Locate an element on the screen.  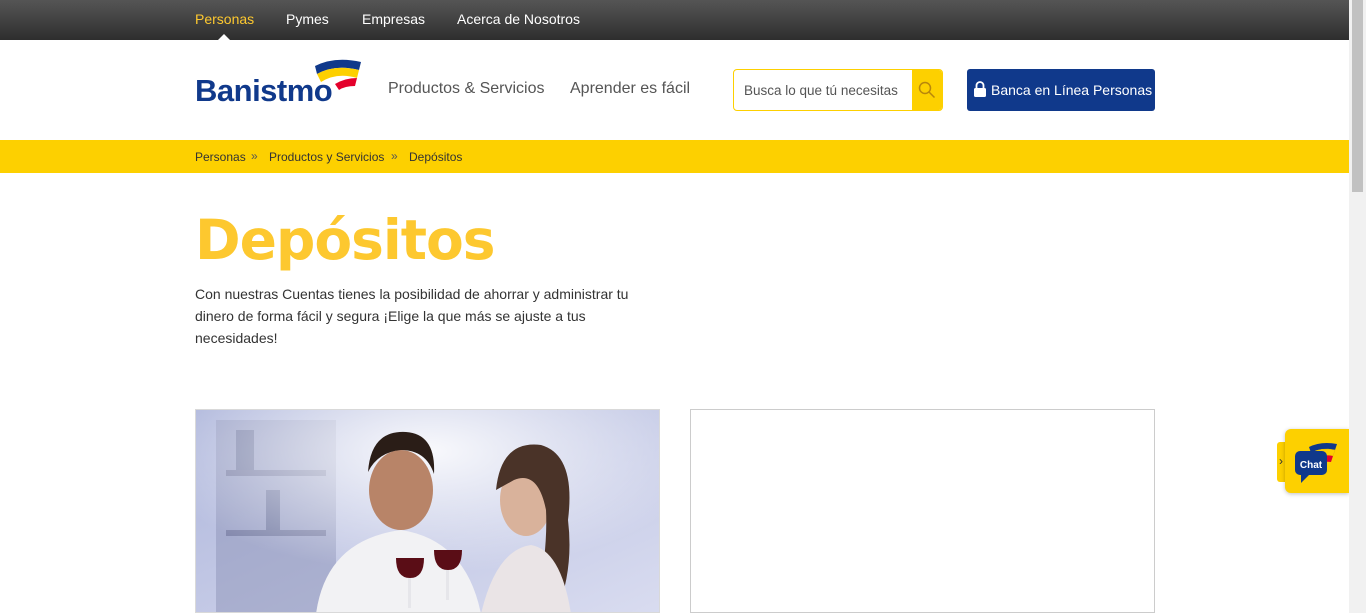
search-icon is located at coordinates (927, 90).